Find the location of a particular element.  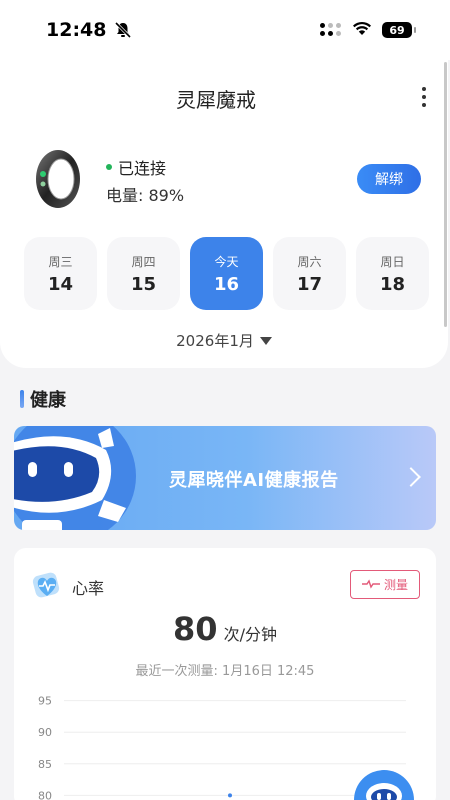

day-number: 15 is located at coordinates (143, 284).